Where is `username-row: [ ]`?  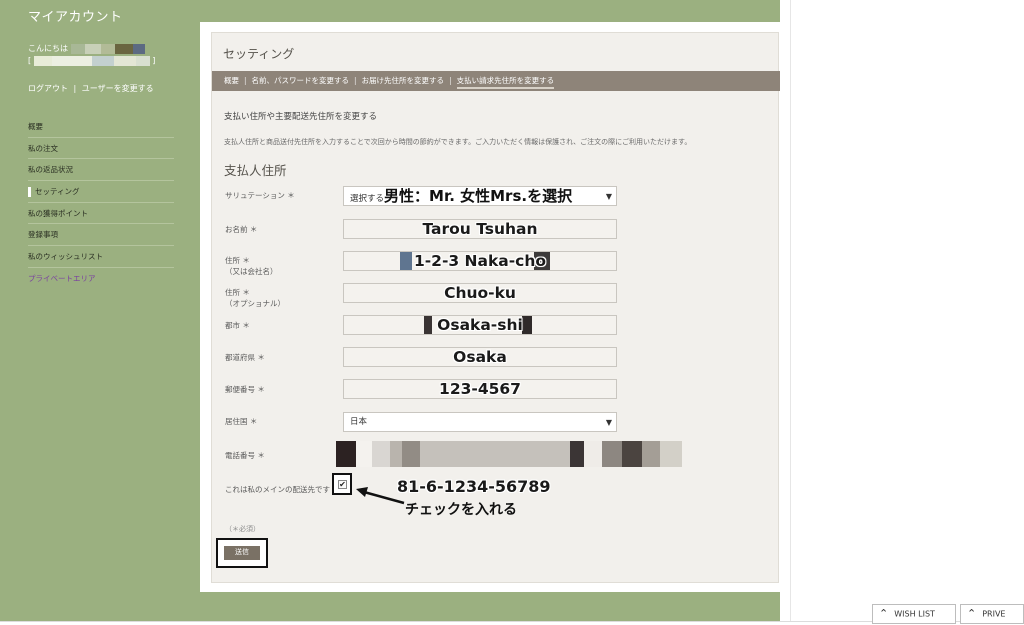 username-row: [ ] is located at coordinates (103, 61).